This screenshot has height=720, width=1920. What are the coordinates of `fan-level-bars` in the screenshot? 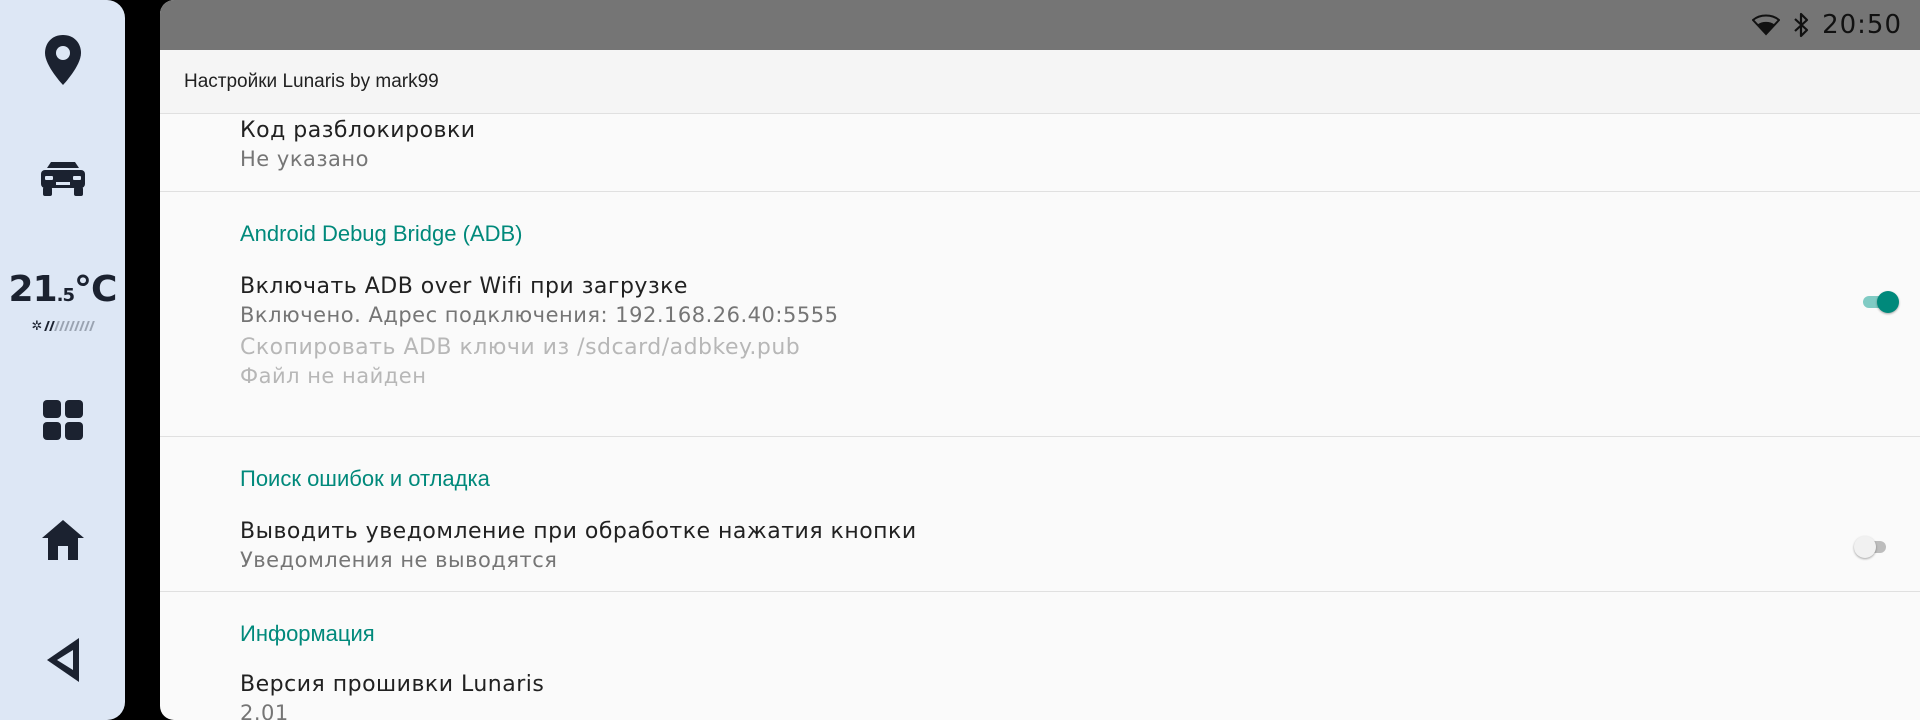 It's located at (70, 326).